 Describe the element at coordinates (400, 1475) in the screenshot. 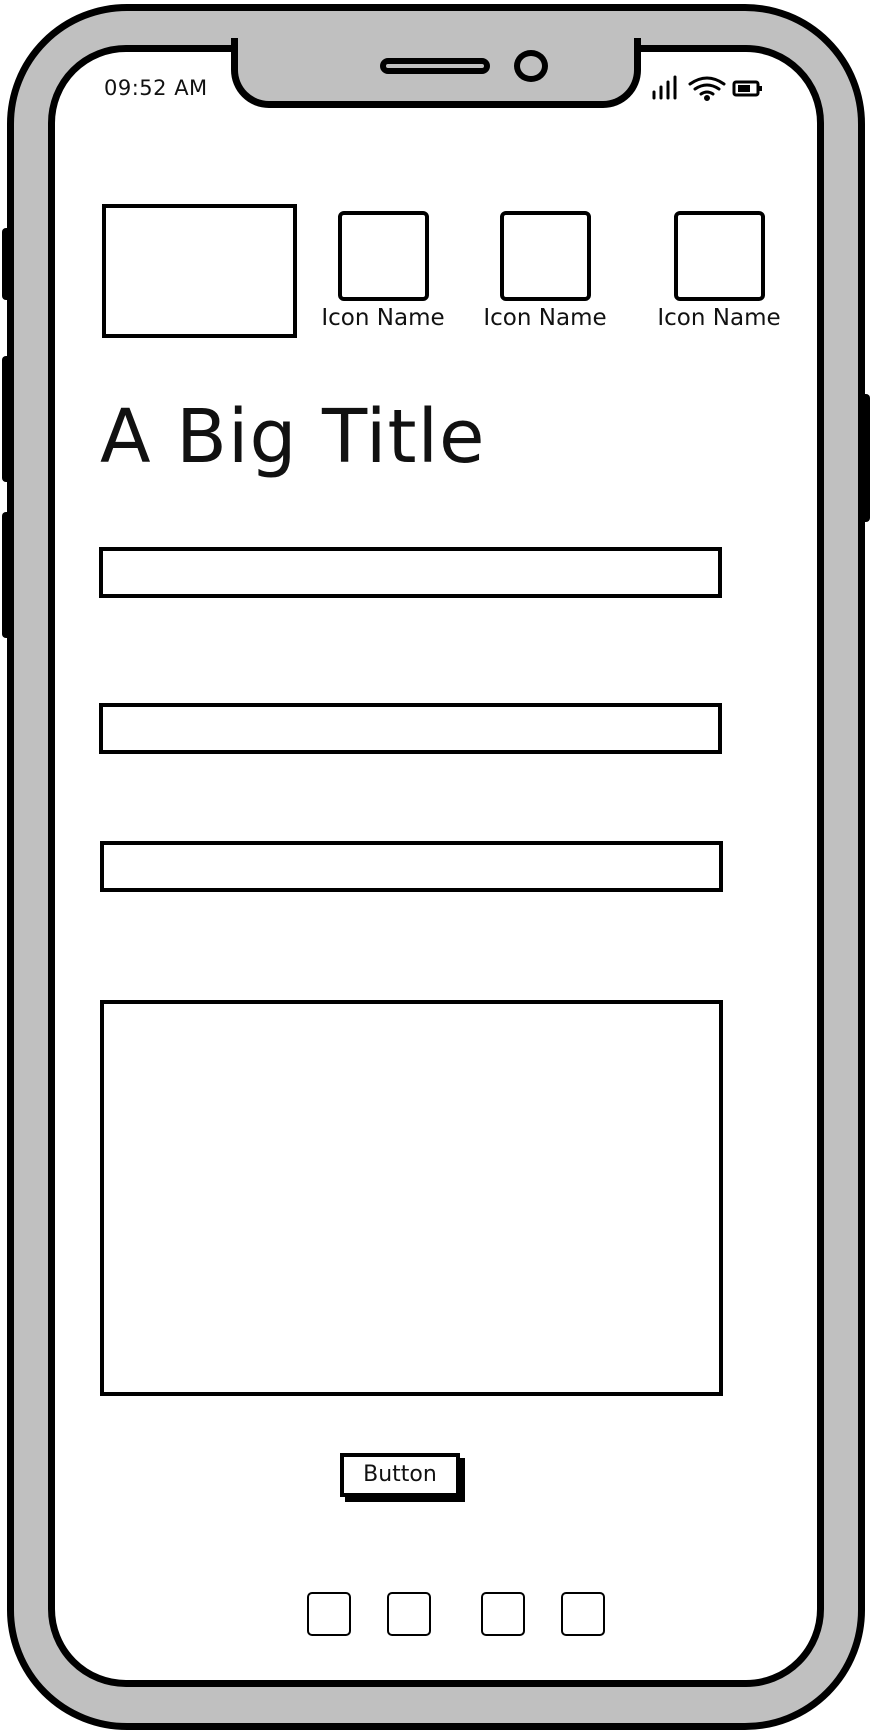

I see `primary-button: Button` at that location.